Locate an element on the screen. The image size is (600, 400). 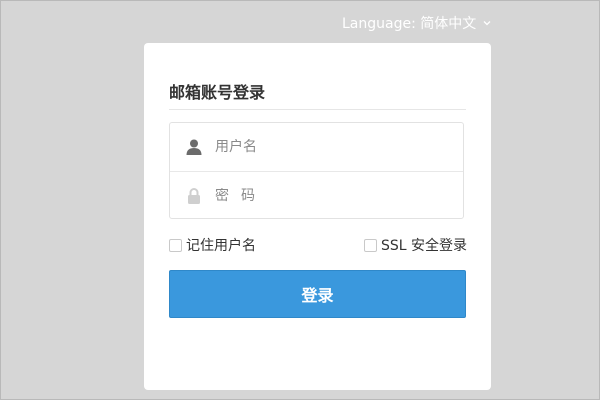
chevron-down-icon is located at coordinates (487, 23).